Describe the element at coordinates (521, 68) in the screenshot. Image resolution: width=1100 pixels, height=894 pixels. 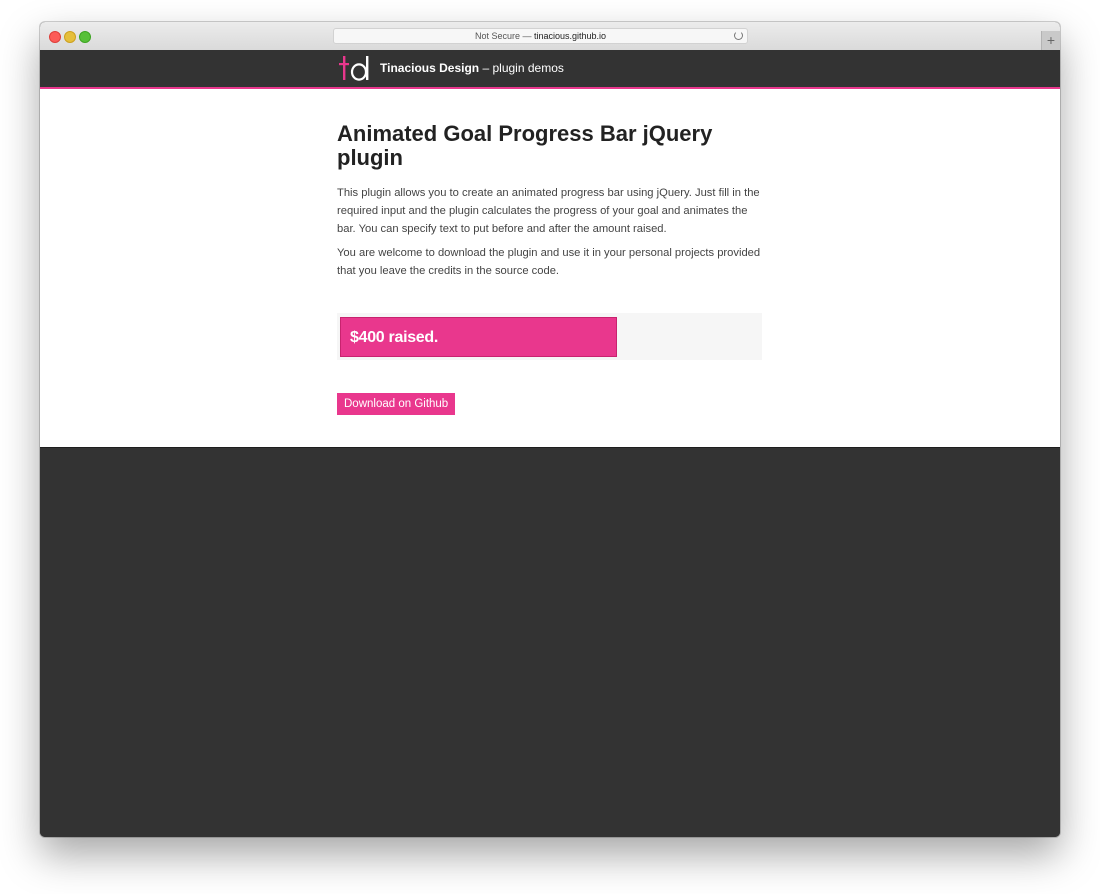
I see `site-subtitle: – plugin demos` at that location.